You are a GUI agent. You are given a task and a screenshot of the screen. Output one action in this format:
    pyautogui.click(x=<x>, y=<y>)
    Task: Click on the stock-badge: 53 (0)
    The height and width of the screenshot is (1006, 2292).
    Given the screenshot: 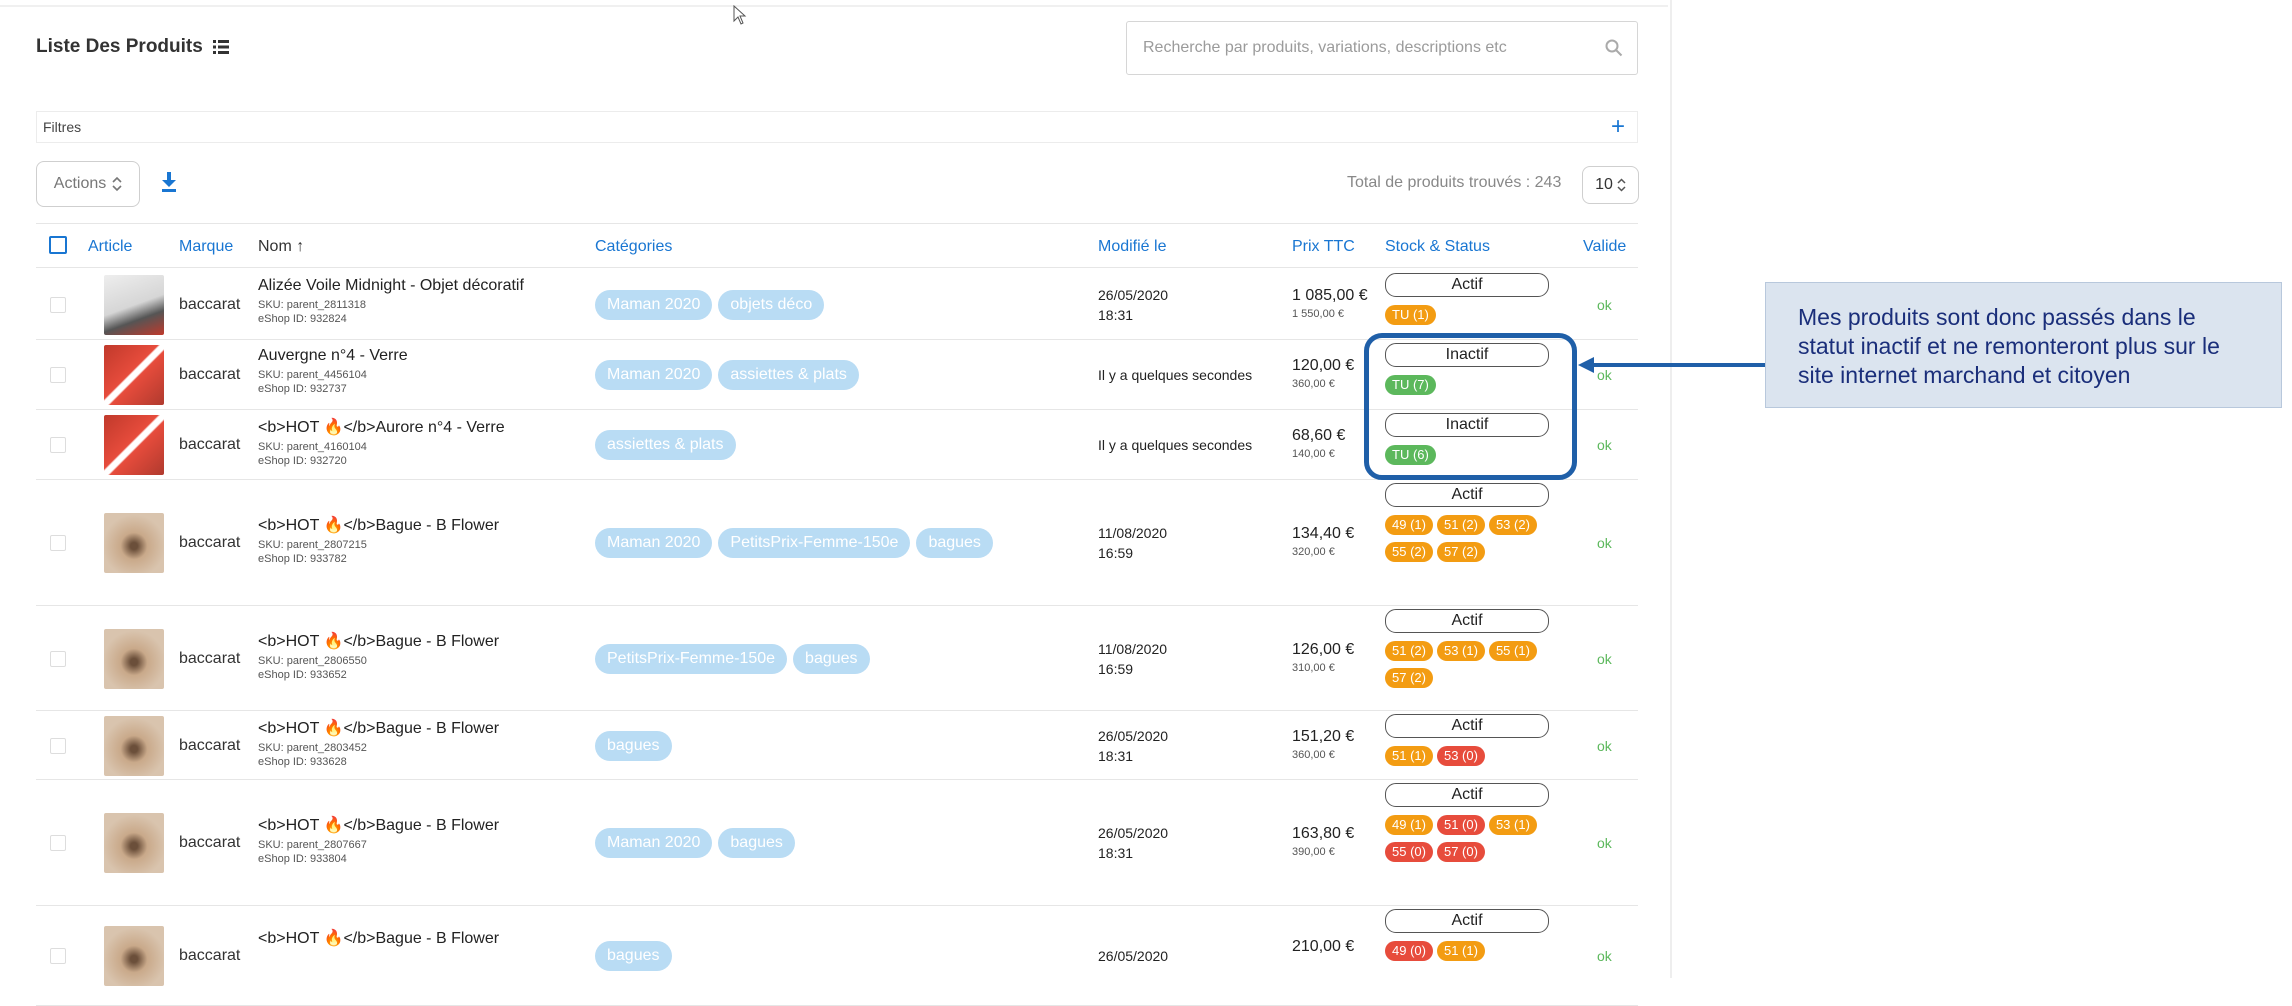 What is the action you would take?
    pyautogui.click(x=1460, y=756)
    